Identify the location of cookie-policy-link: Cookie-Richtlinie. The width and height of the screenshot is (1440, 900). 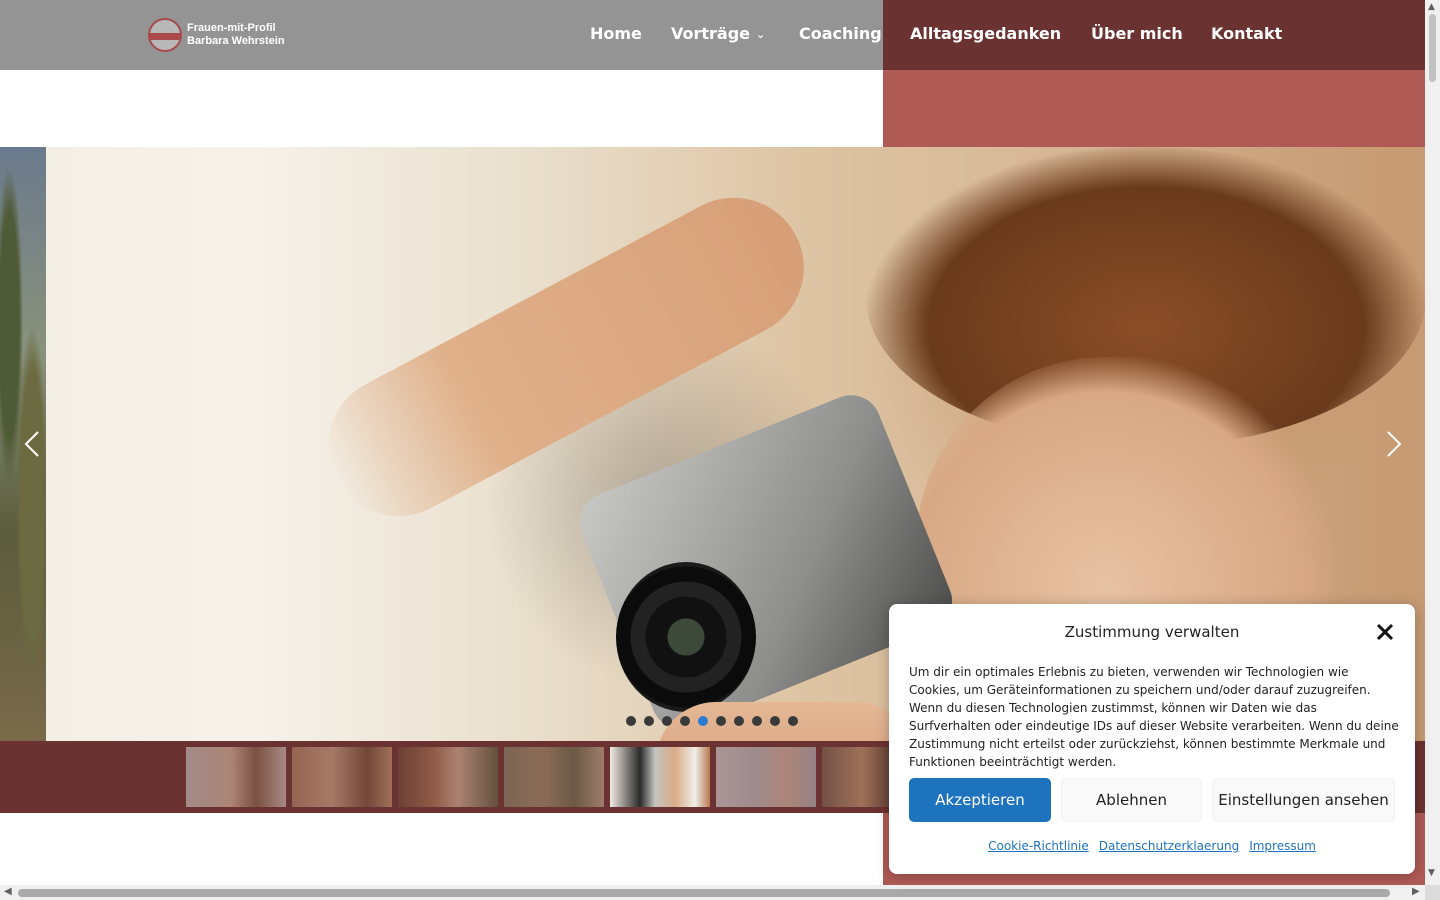
(1038, 846).